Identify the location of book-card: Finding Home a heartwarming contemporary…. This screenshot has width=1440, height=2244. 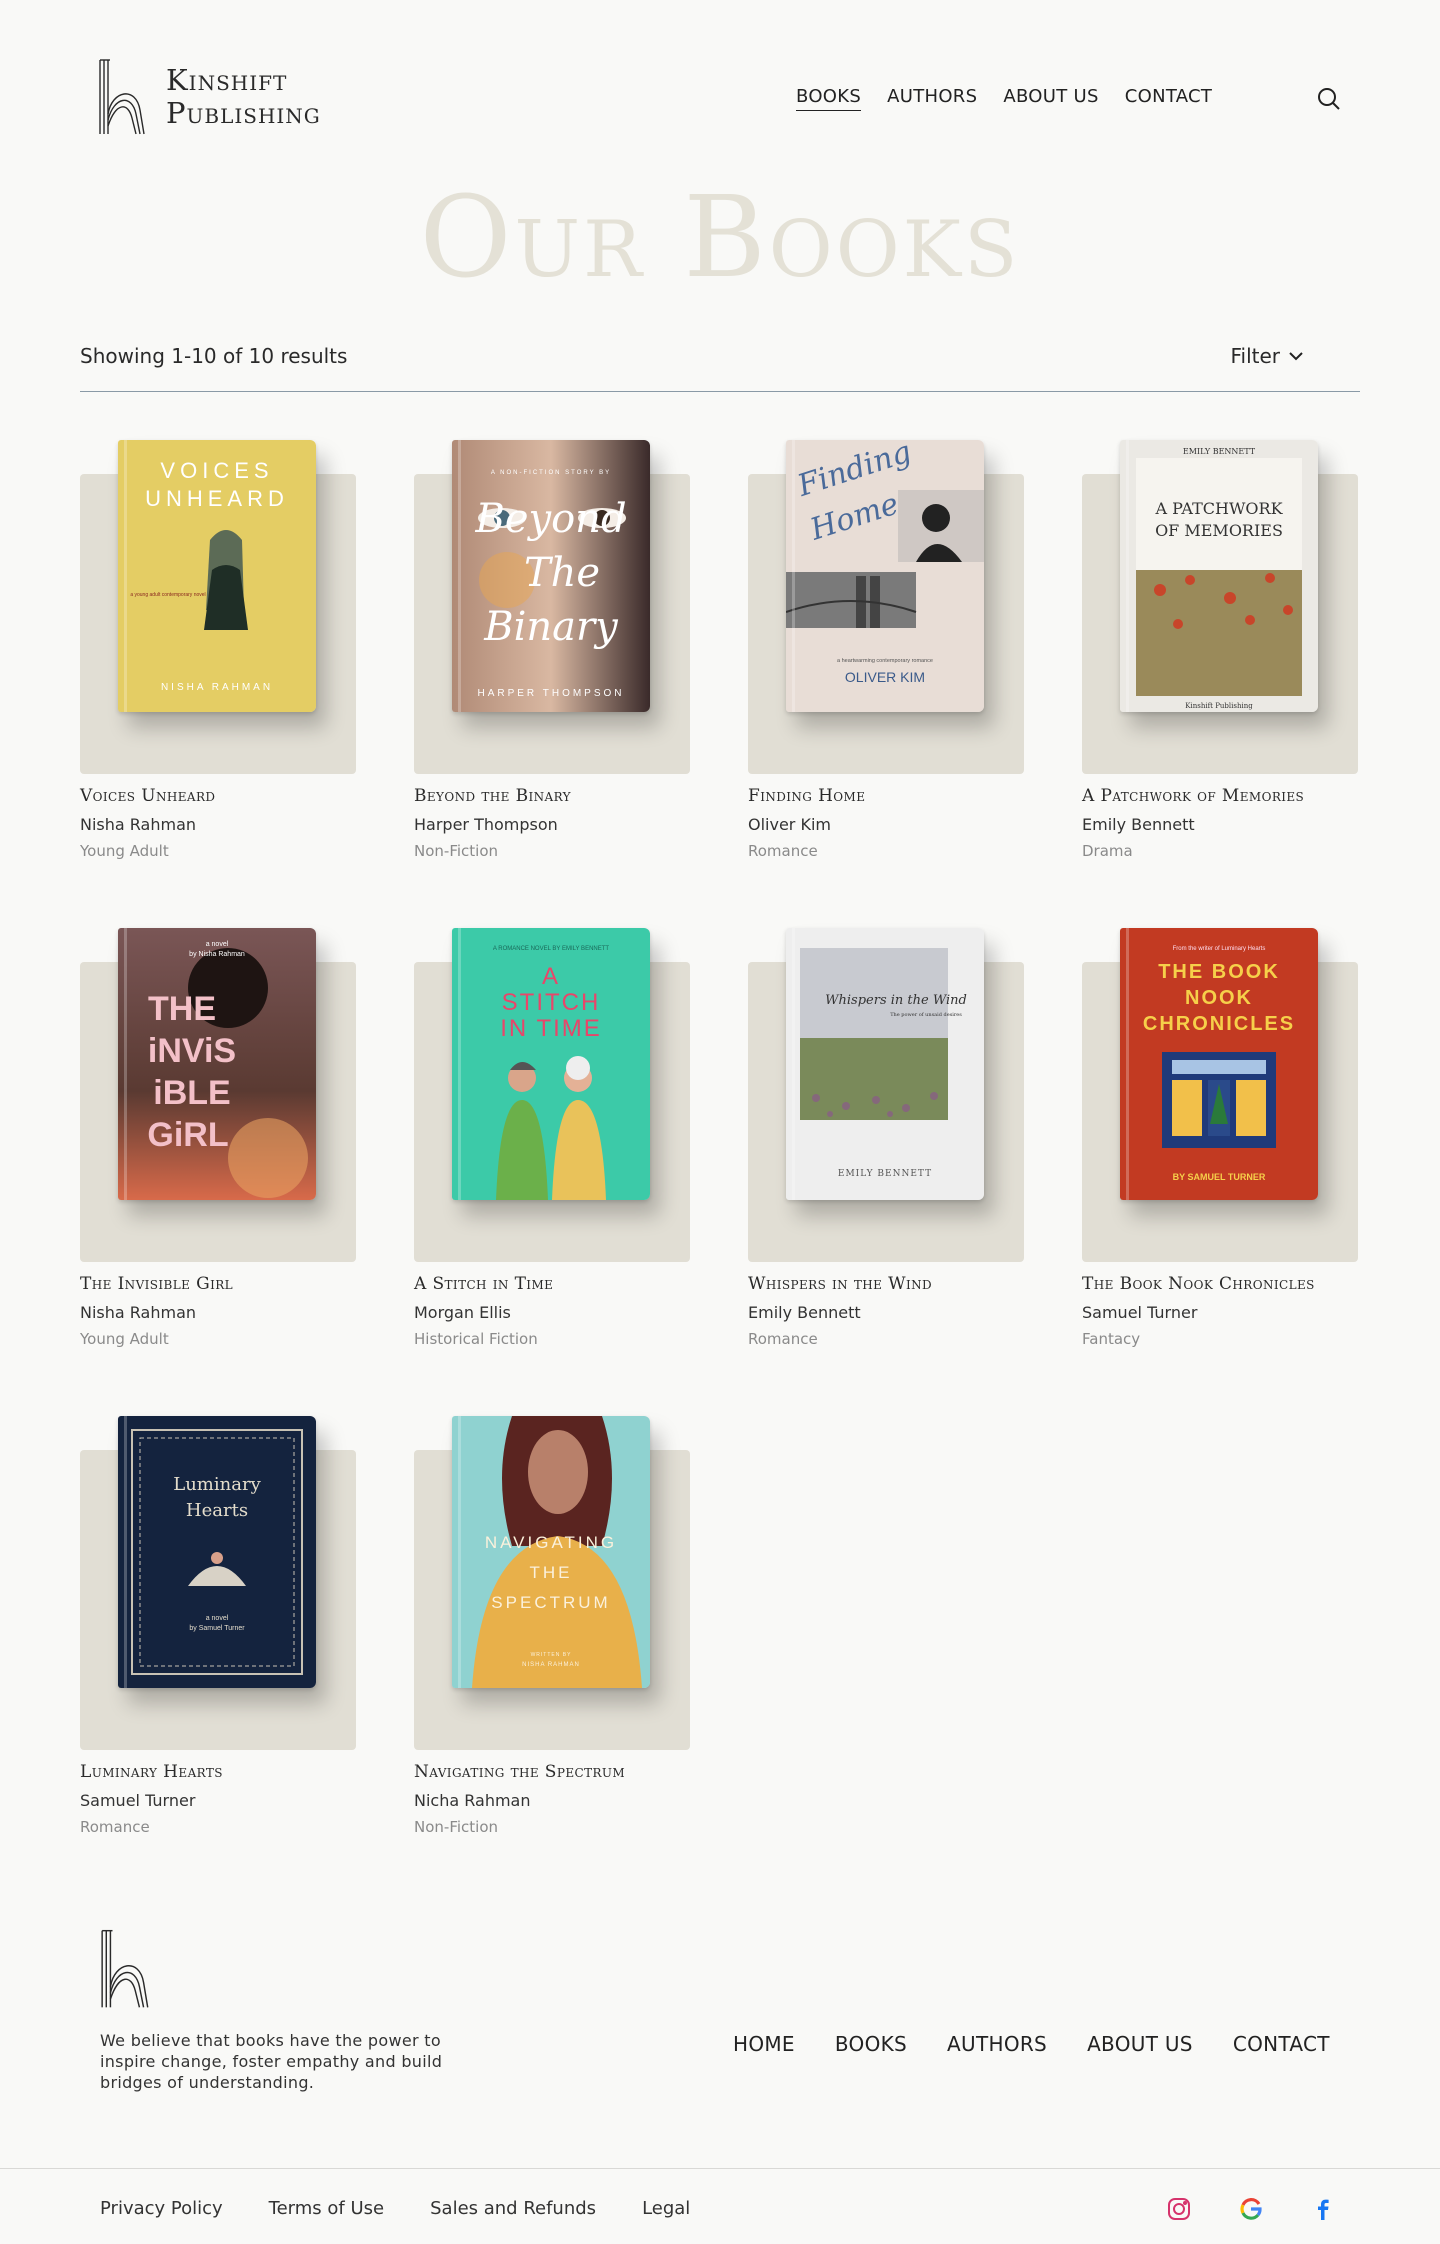
(886, 682).